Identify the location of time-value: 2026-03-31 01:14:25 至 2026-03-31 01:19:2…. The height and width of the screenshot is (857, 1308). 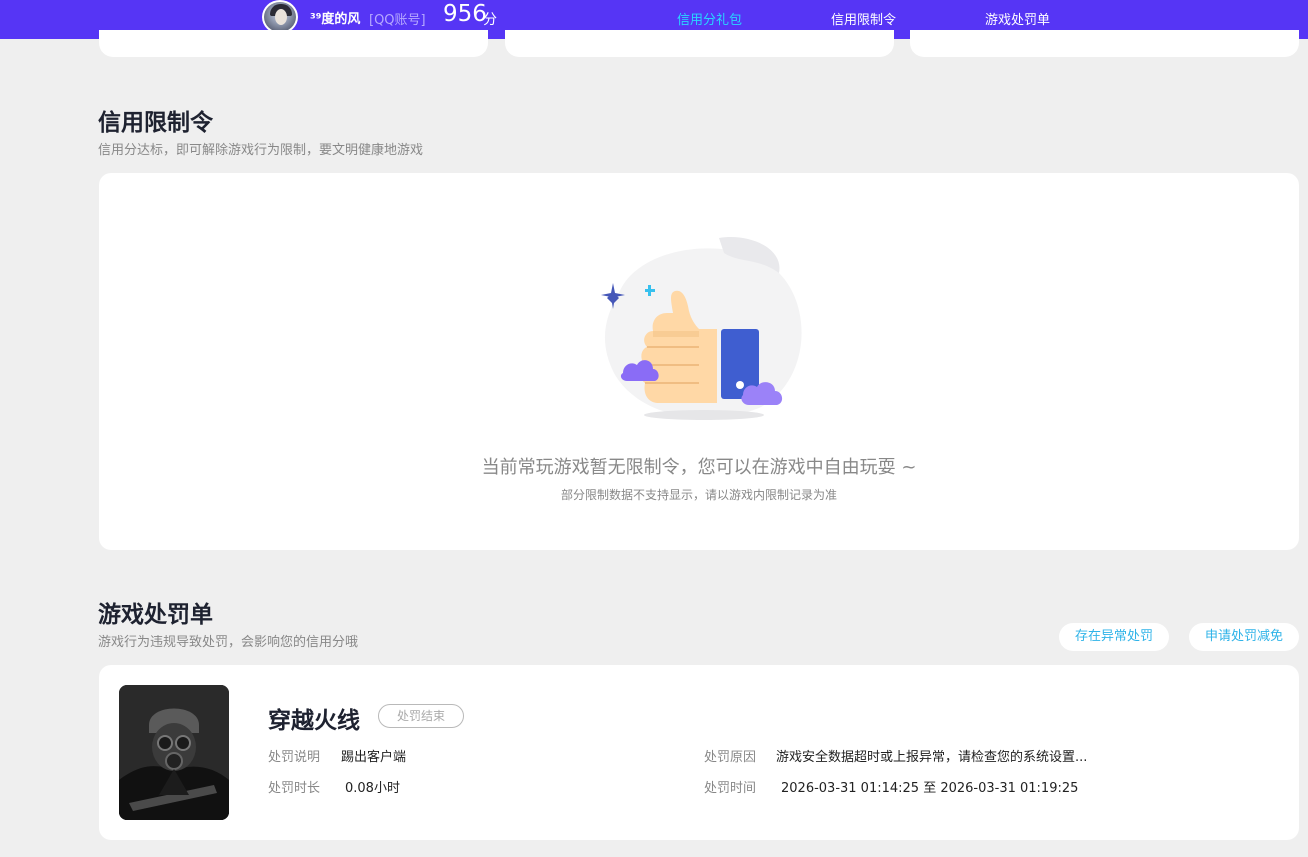
(930, 788).